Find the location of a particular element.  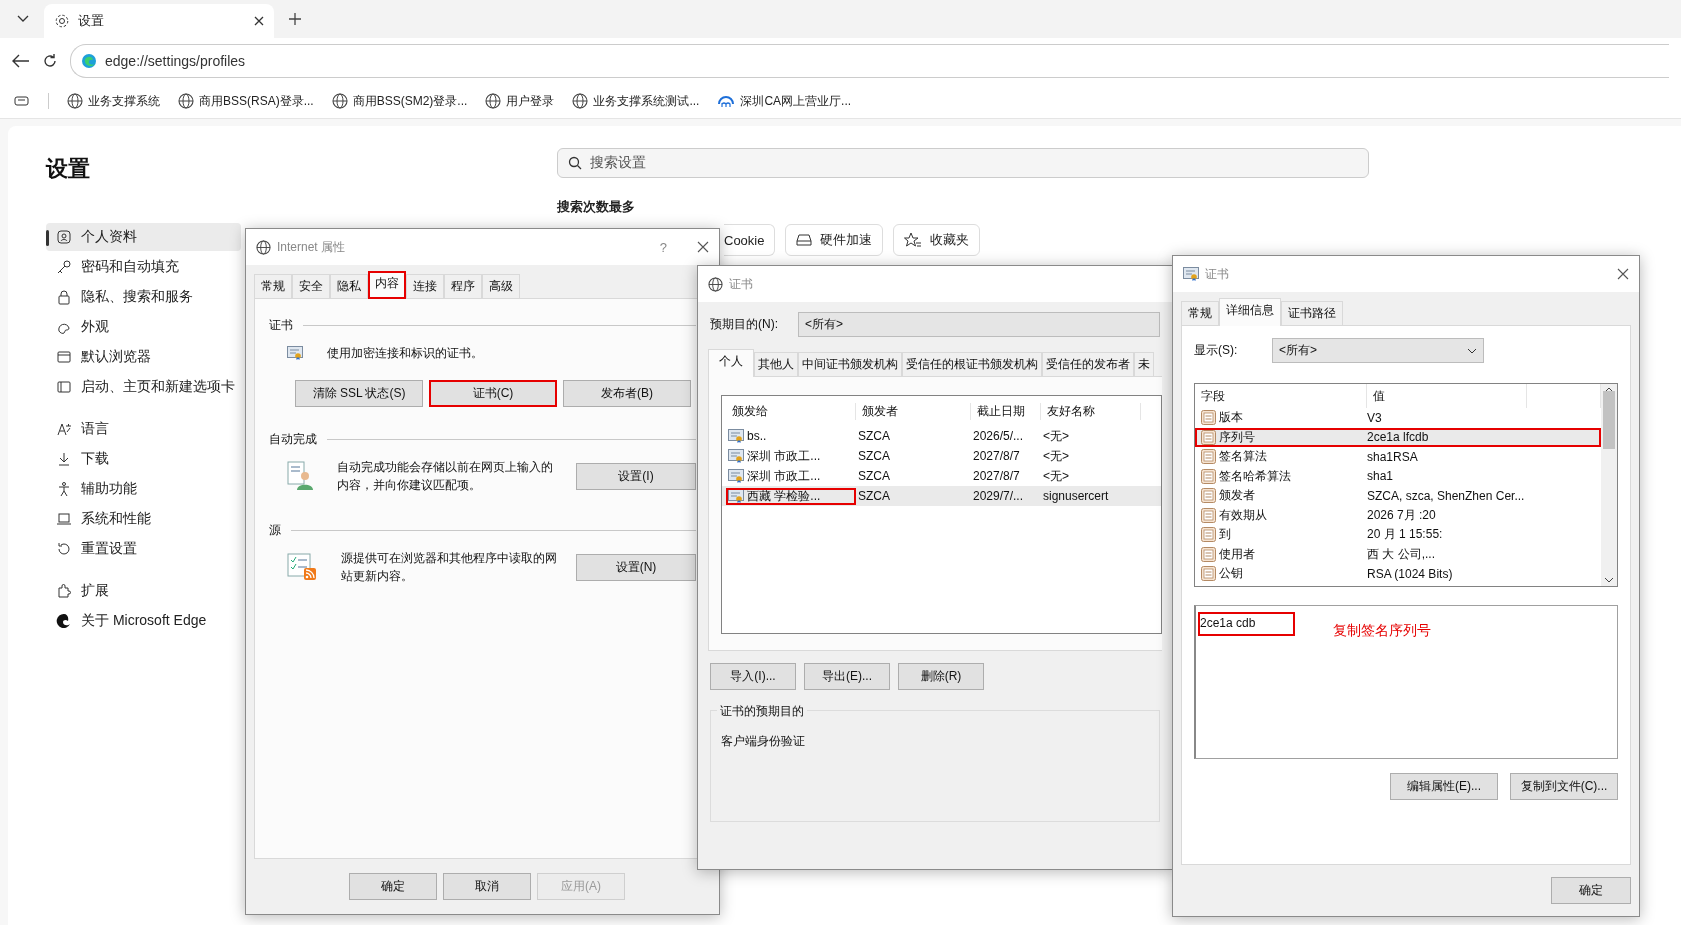

profile-icon is located at coordinates (64, 237).